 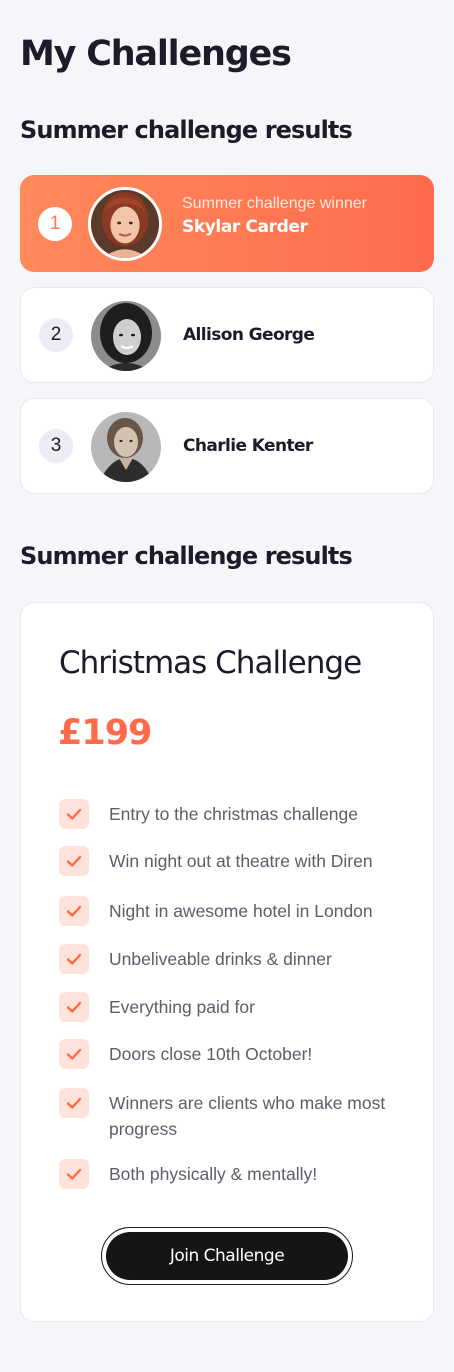 What do you see at coordinates (274, 203) in the screenshot?
I see `winner-subtitle: Summer challenge winner` at bounding box center [274, 203].